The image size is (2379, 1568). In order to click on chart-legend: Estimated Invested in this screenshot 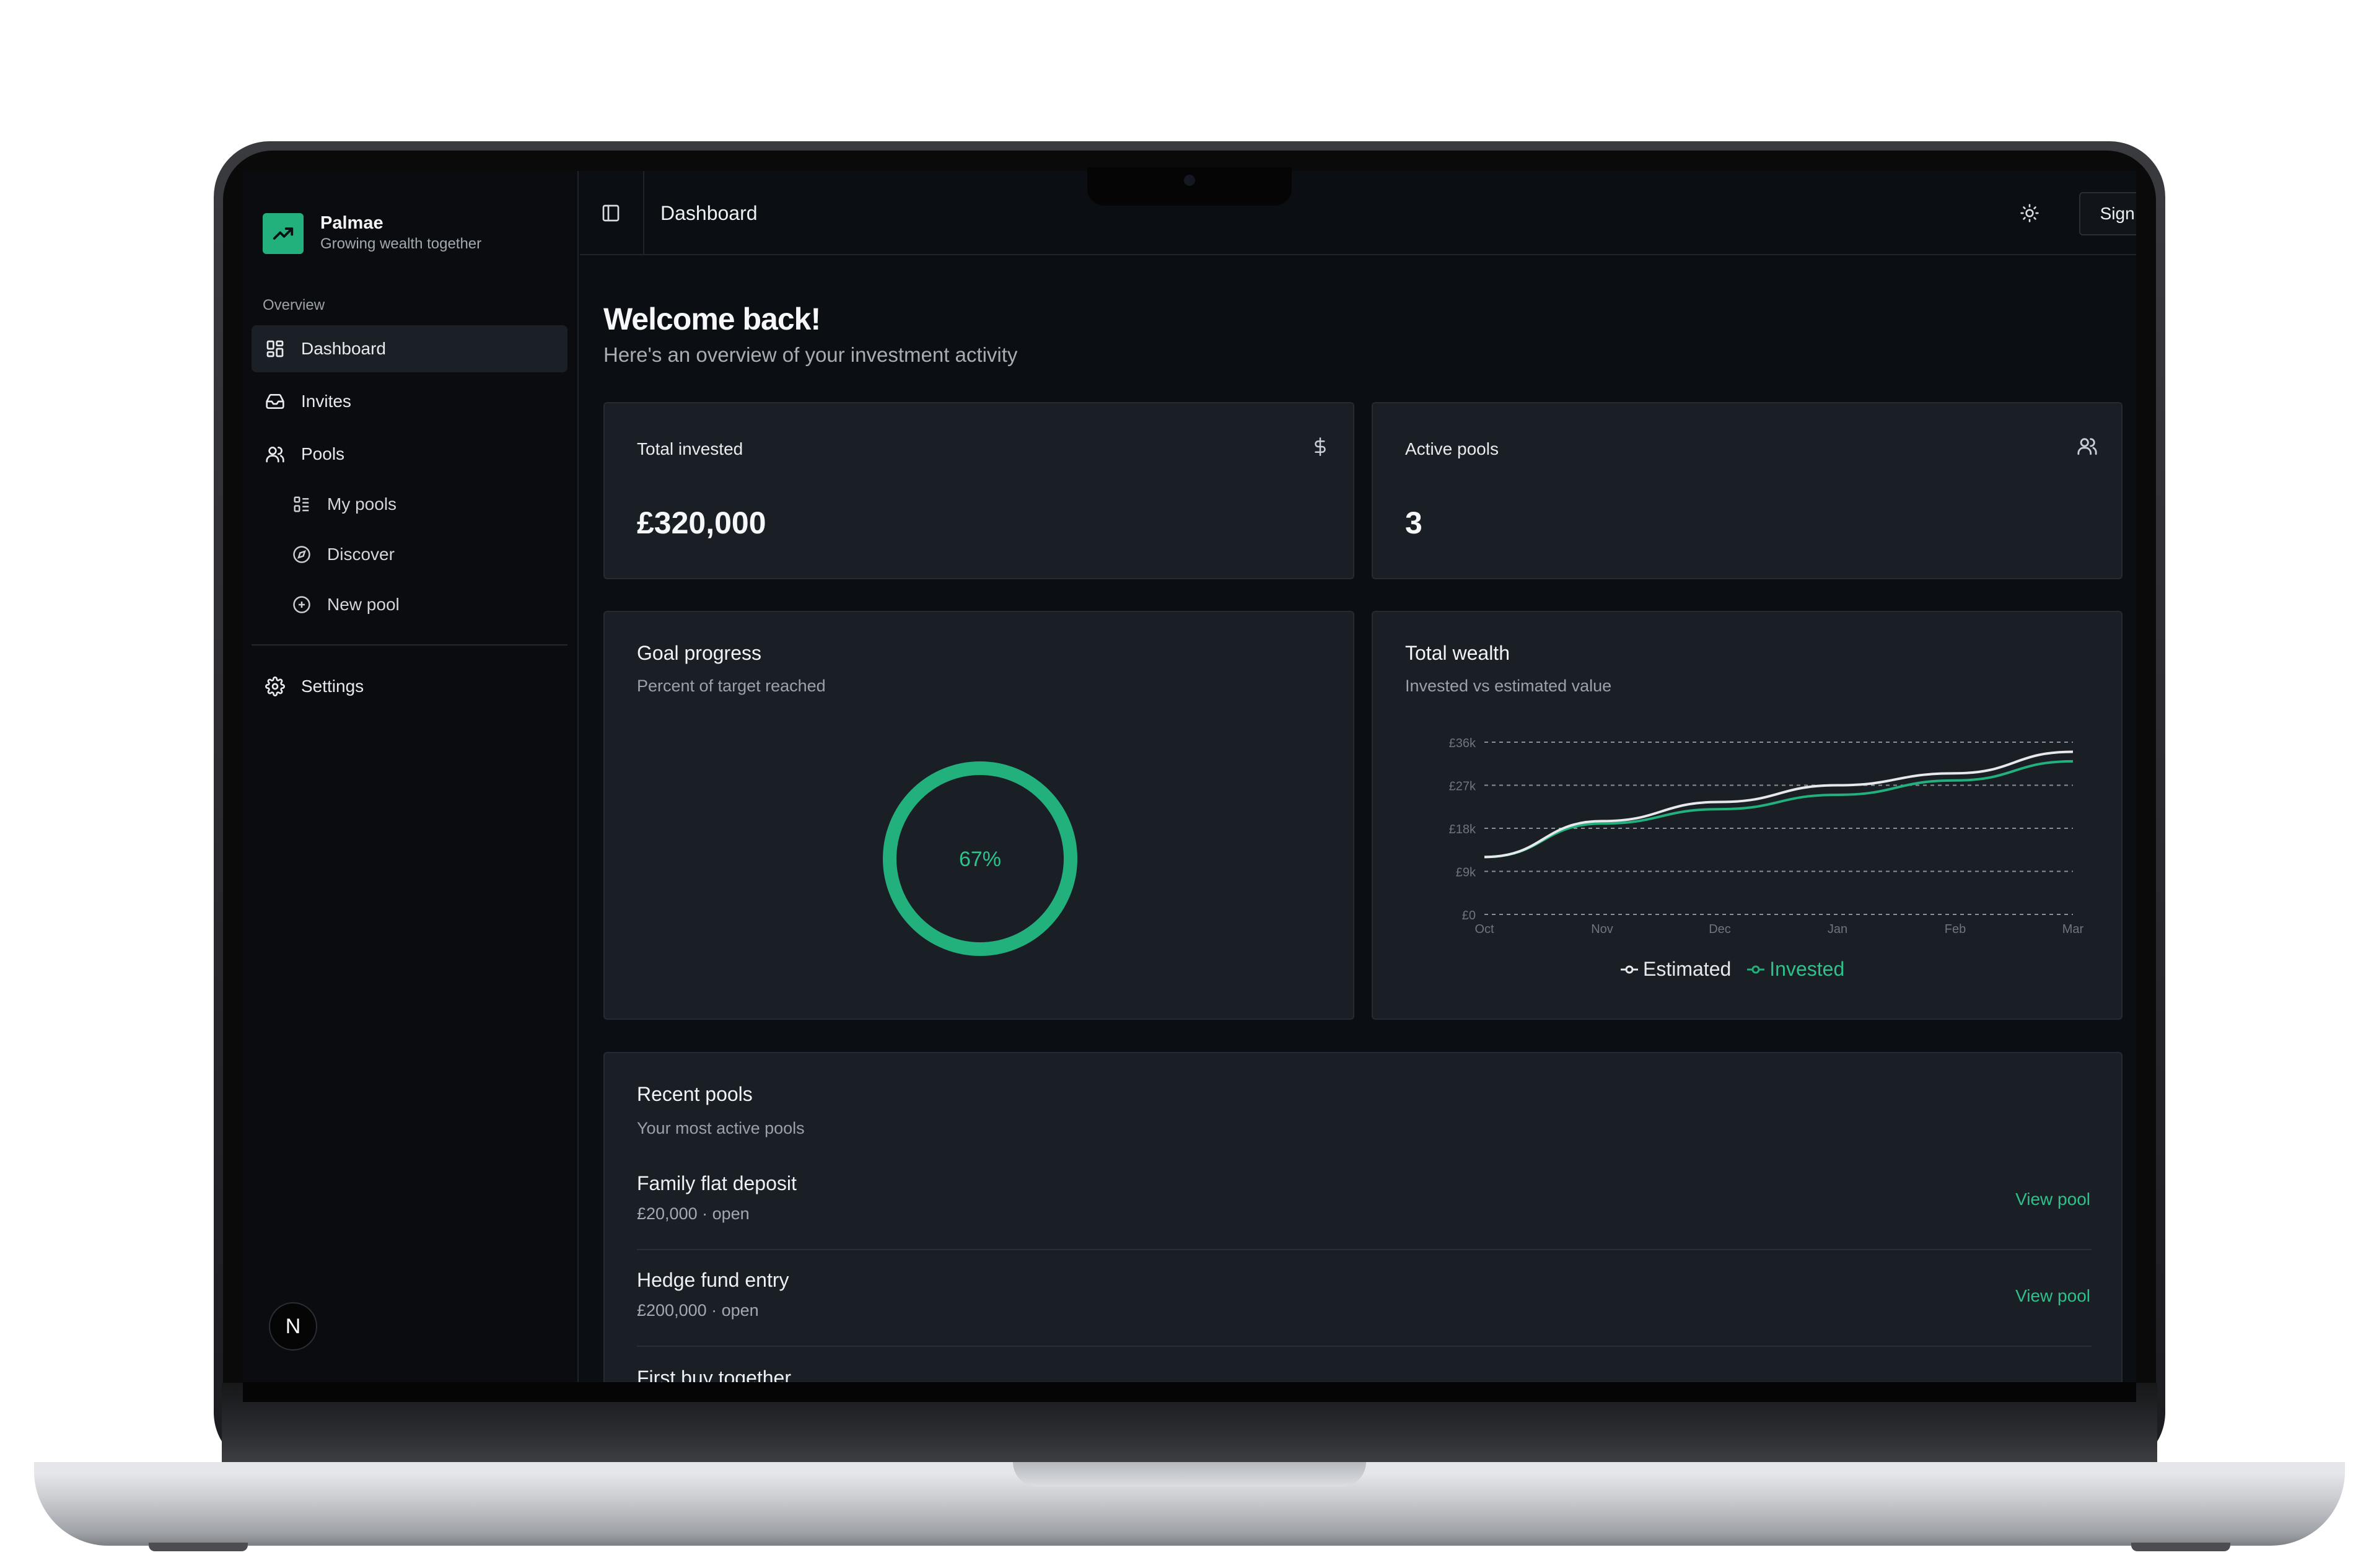, I will do `click(1731, 969)`.